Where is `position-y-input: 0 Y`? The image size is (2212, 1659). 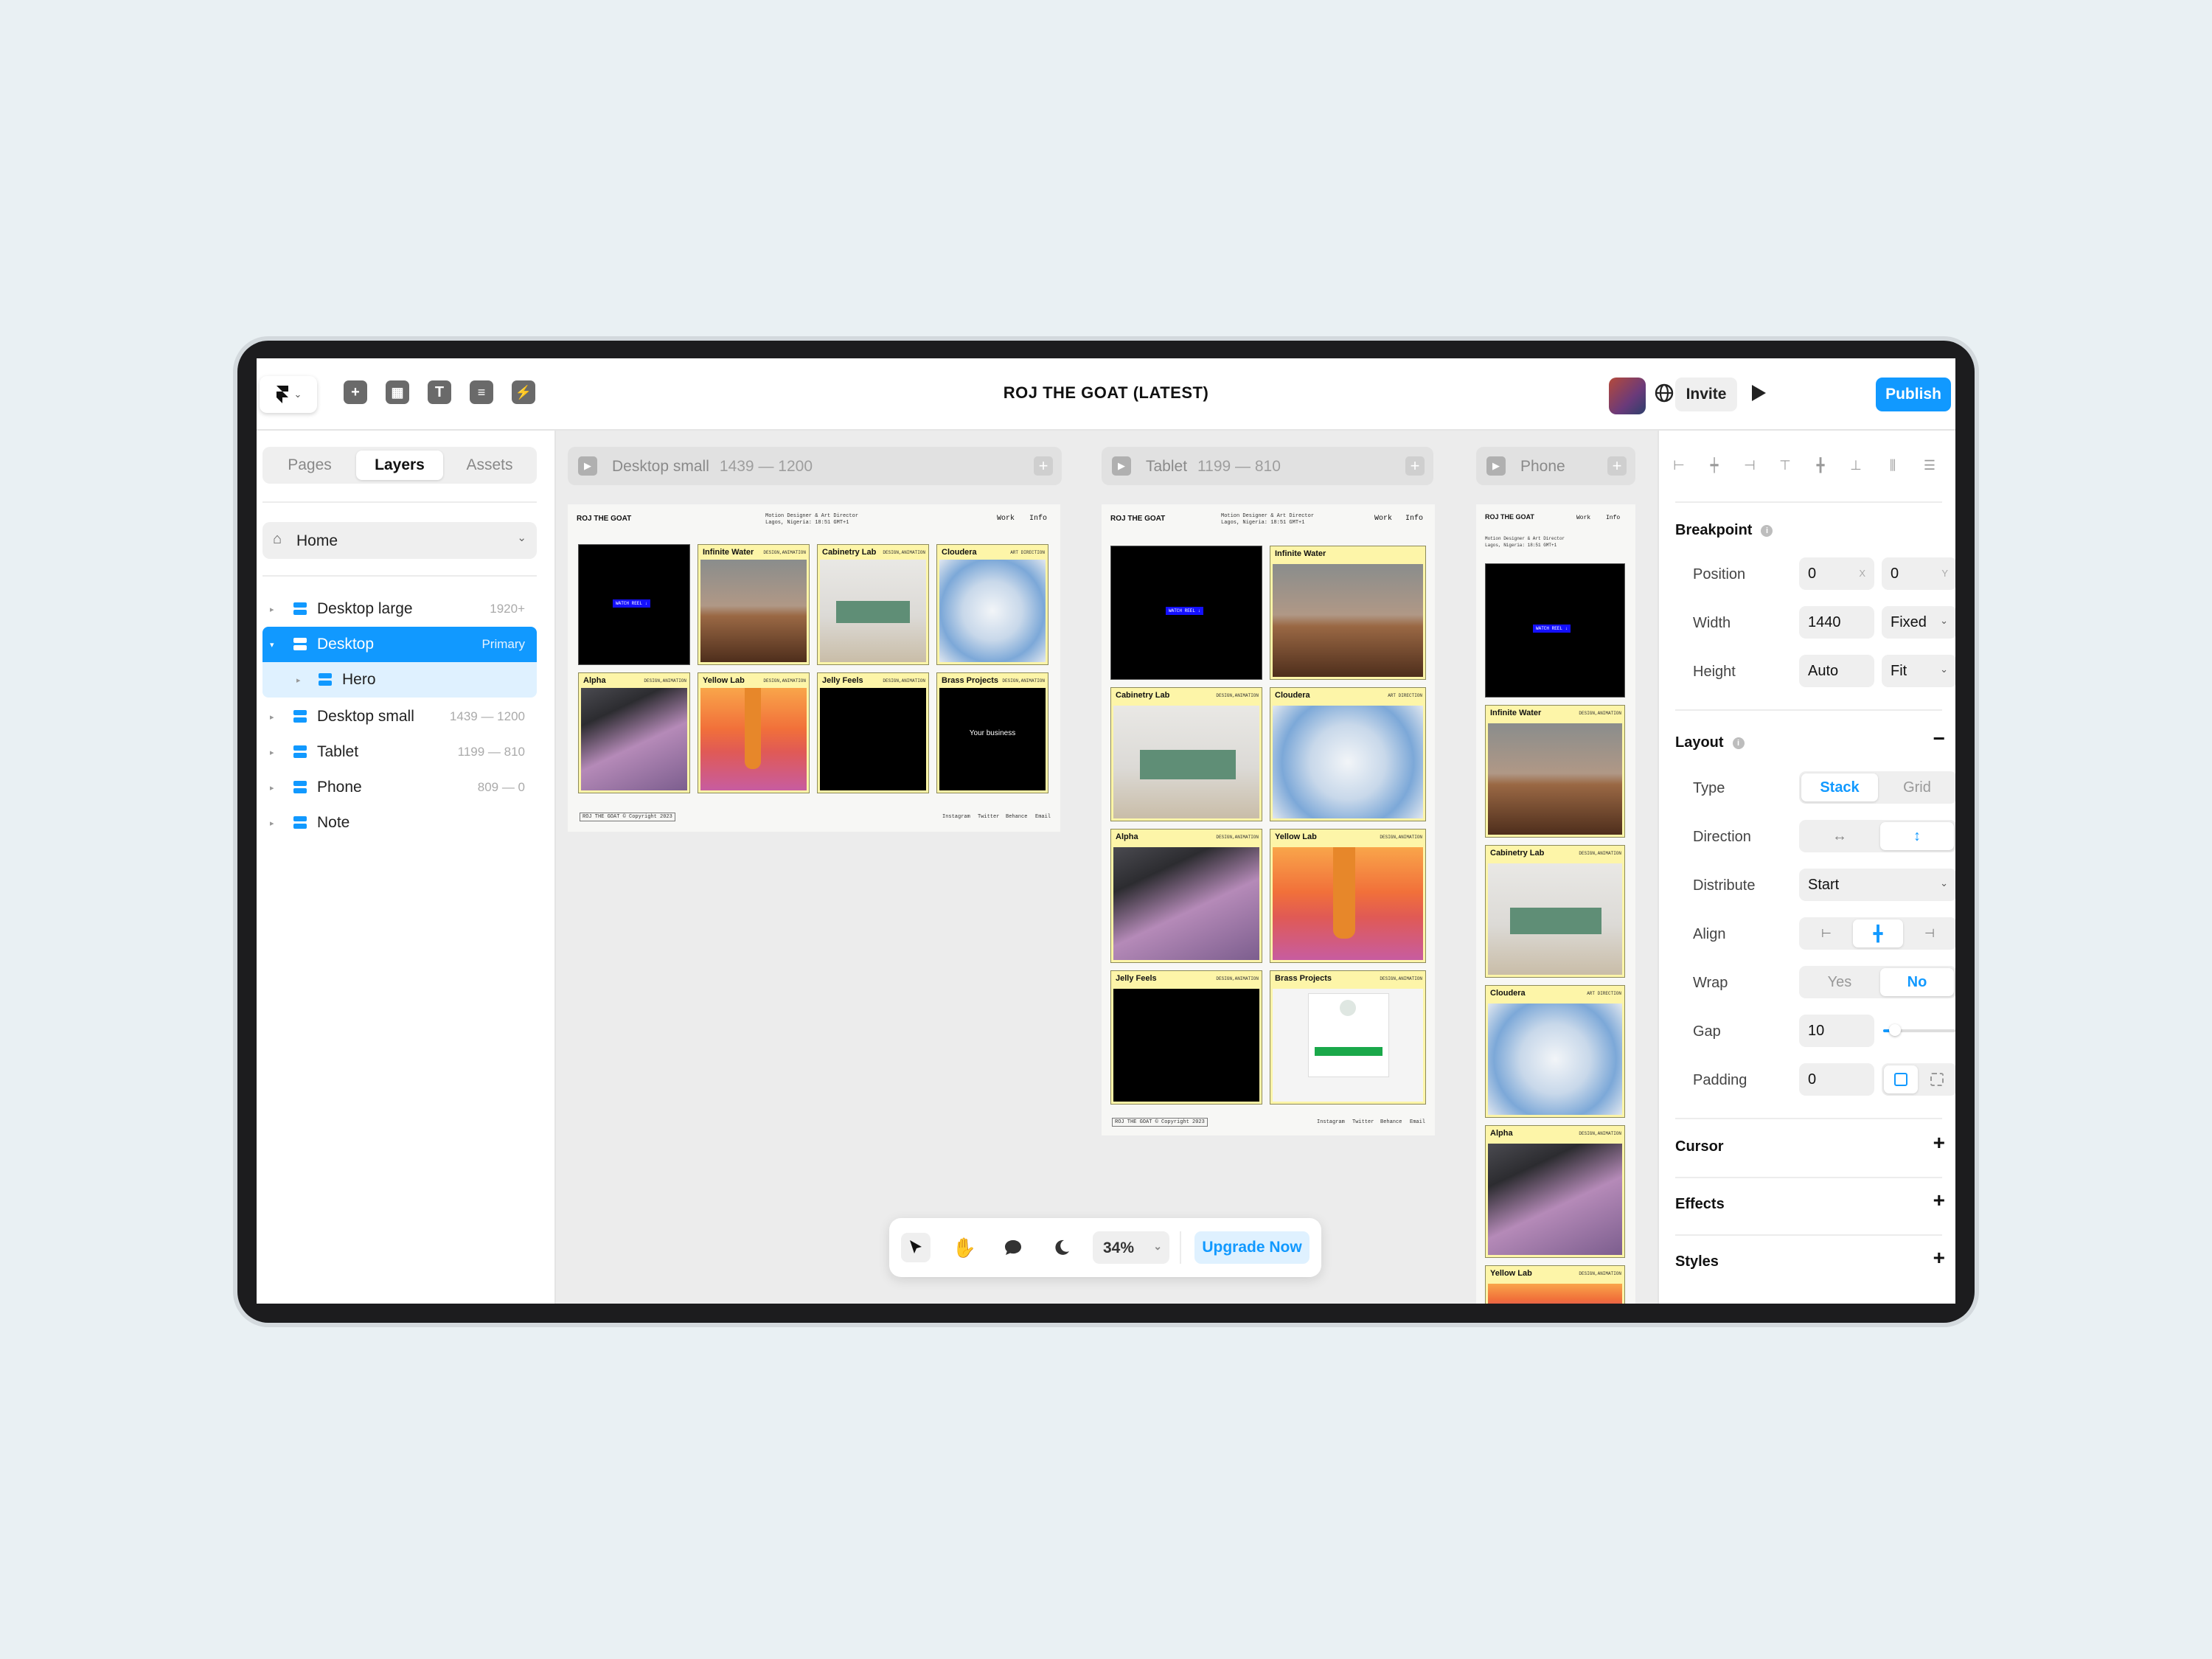 position-y-input: 0 Y is located at coordinates (1918, 573).